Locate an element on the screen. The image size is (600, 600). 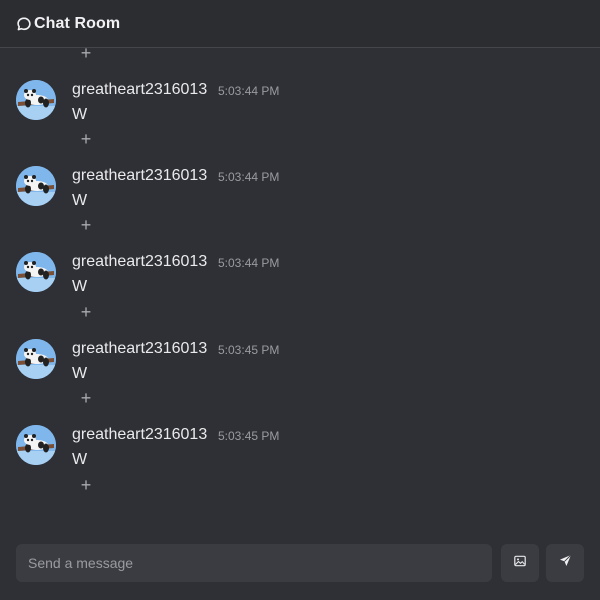
message-input is located at coordinates (254, 563).